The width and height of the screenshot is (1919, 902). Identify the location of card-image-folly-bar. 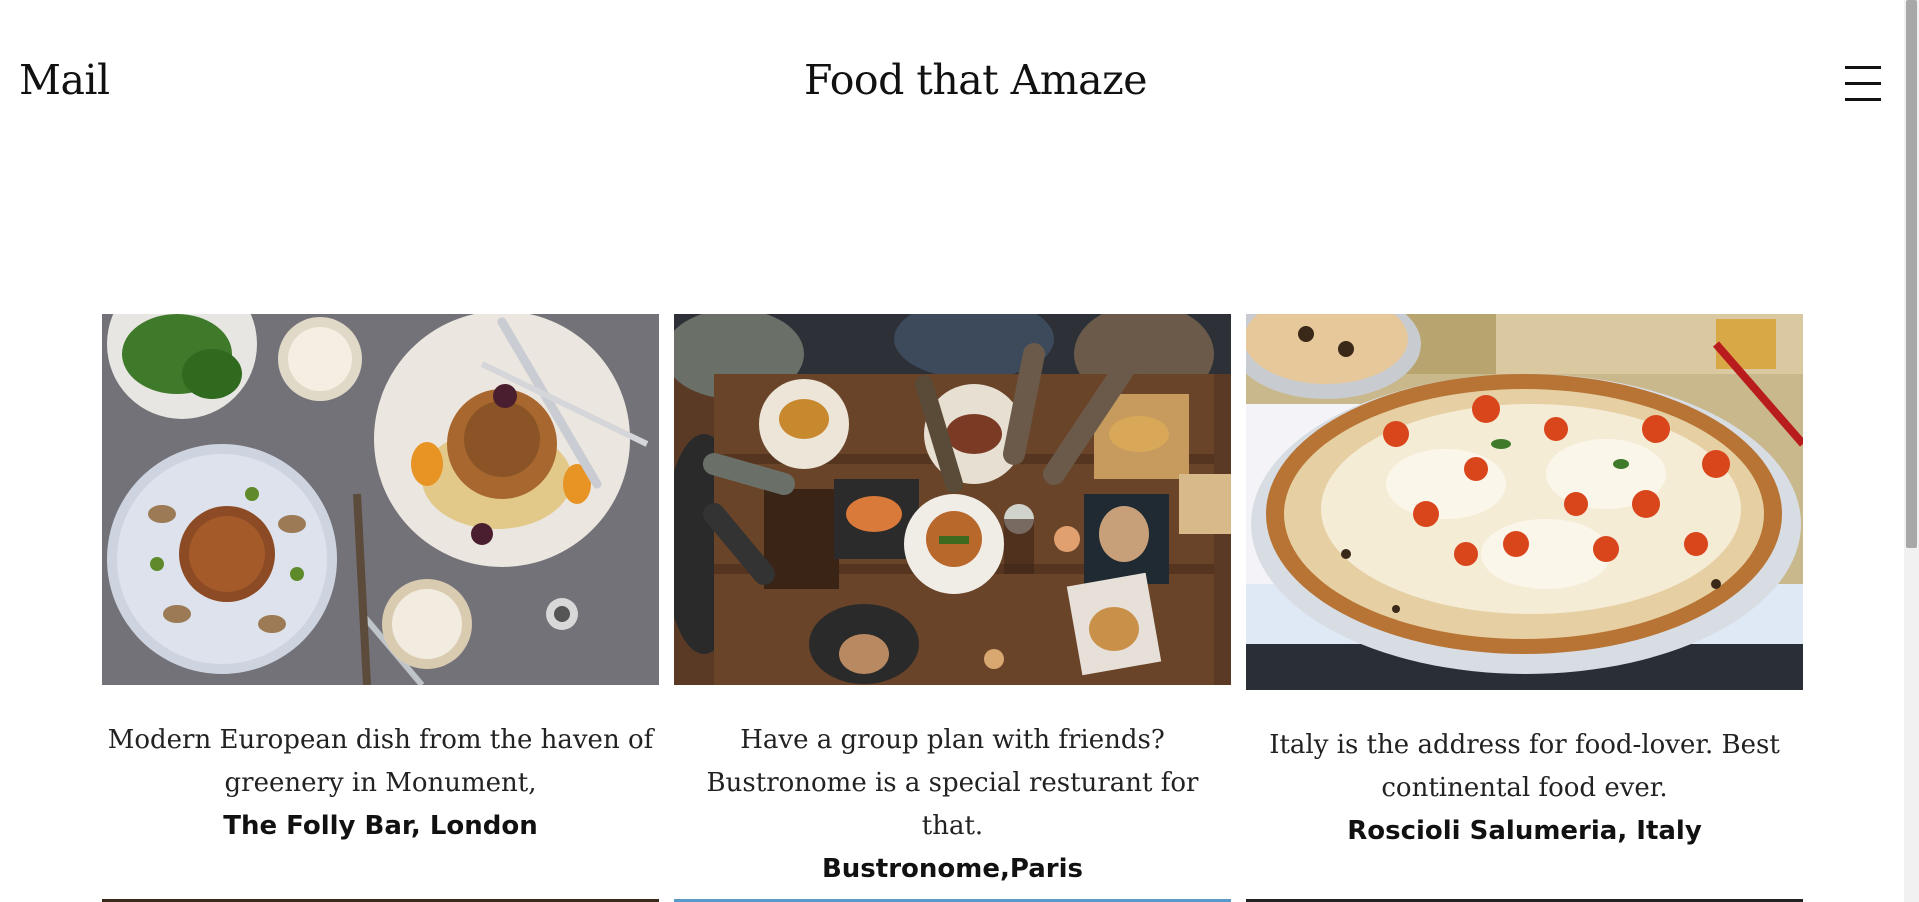
(380, 499).